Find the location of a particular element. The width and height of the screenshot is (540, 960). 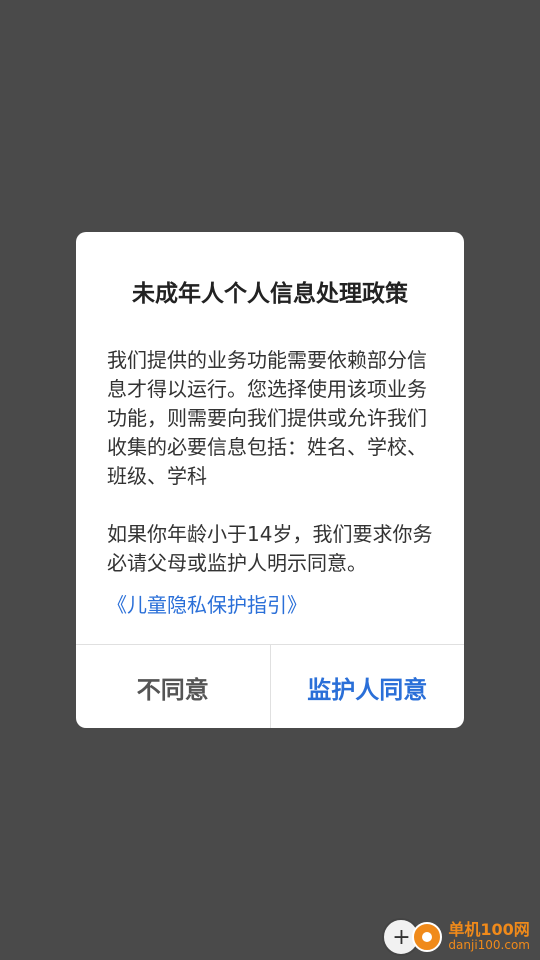

policy-paragraph-2: 如果你年龄小于14岁，我们要求你务必请父母或监护人明示同意。 is located at coordinates (270, 548).